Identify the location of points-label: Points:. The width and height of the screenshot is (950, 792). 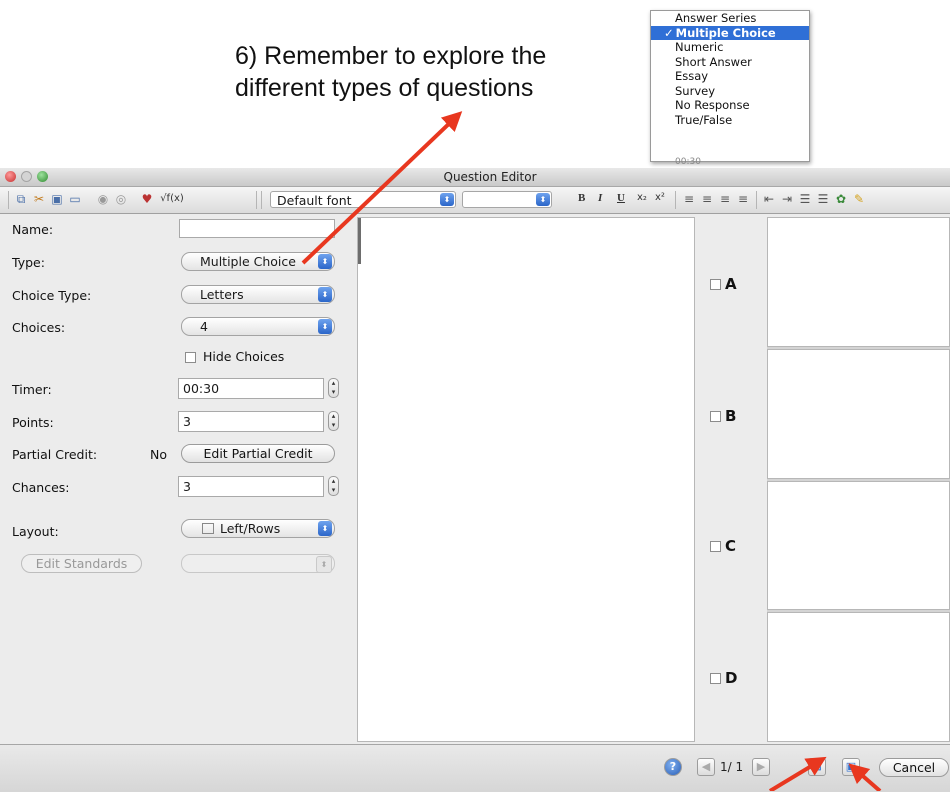
(33, 422).